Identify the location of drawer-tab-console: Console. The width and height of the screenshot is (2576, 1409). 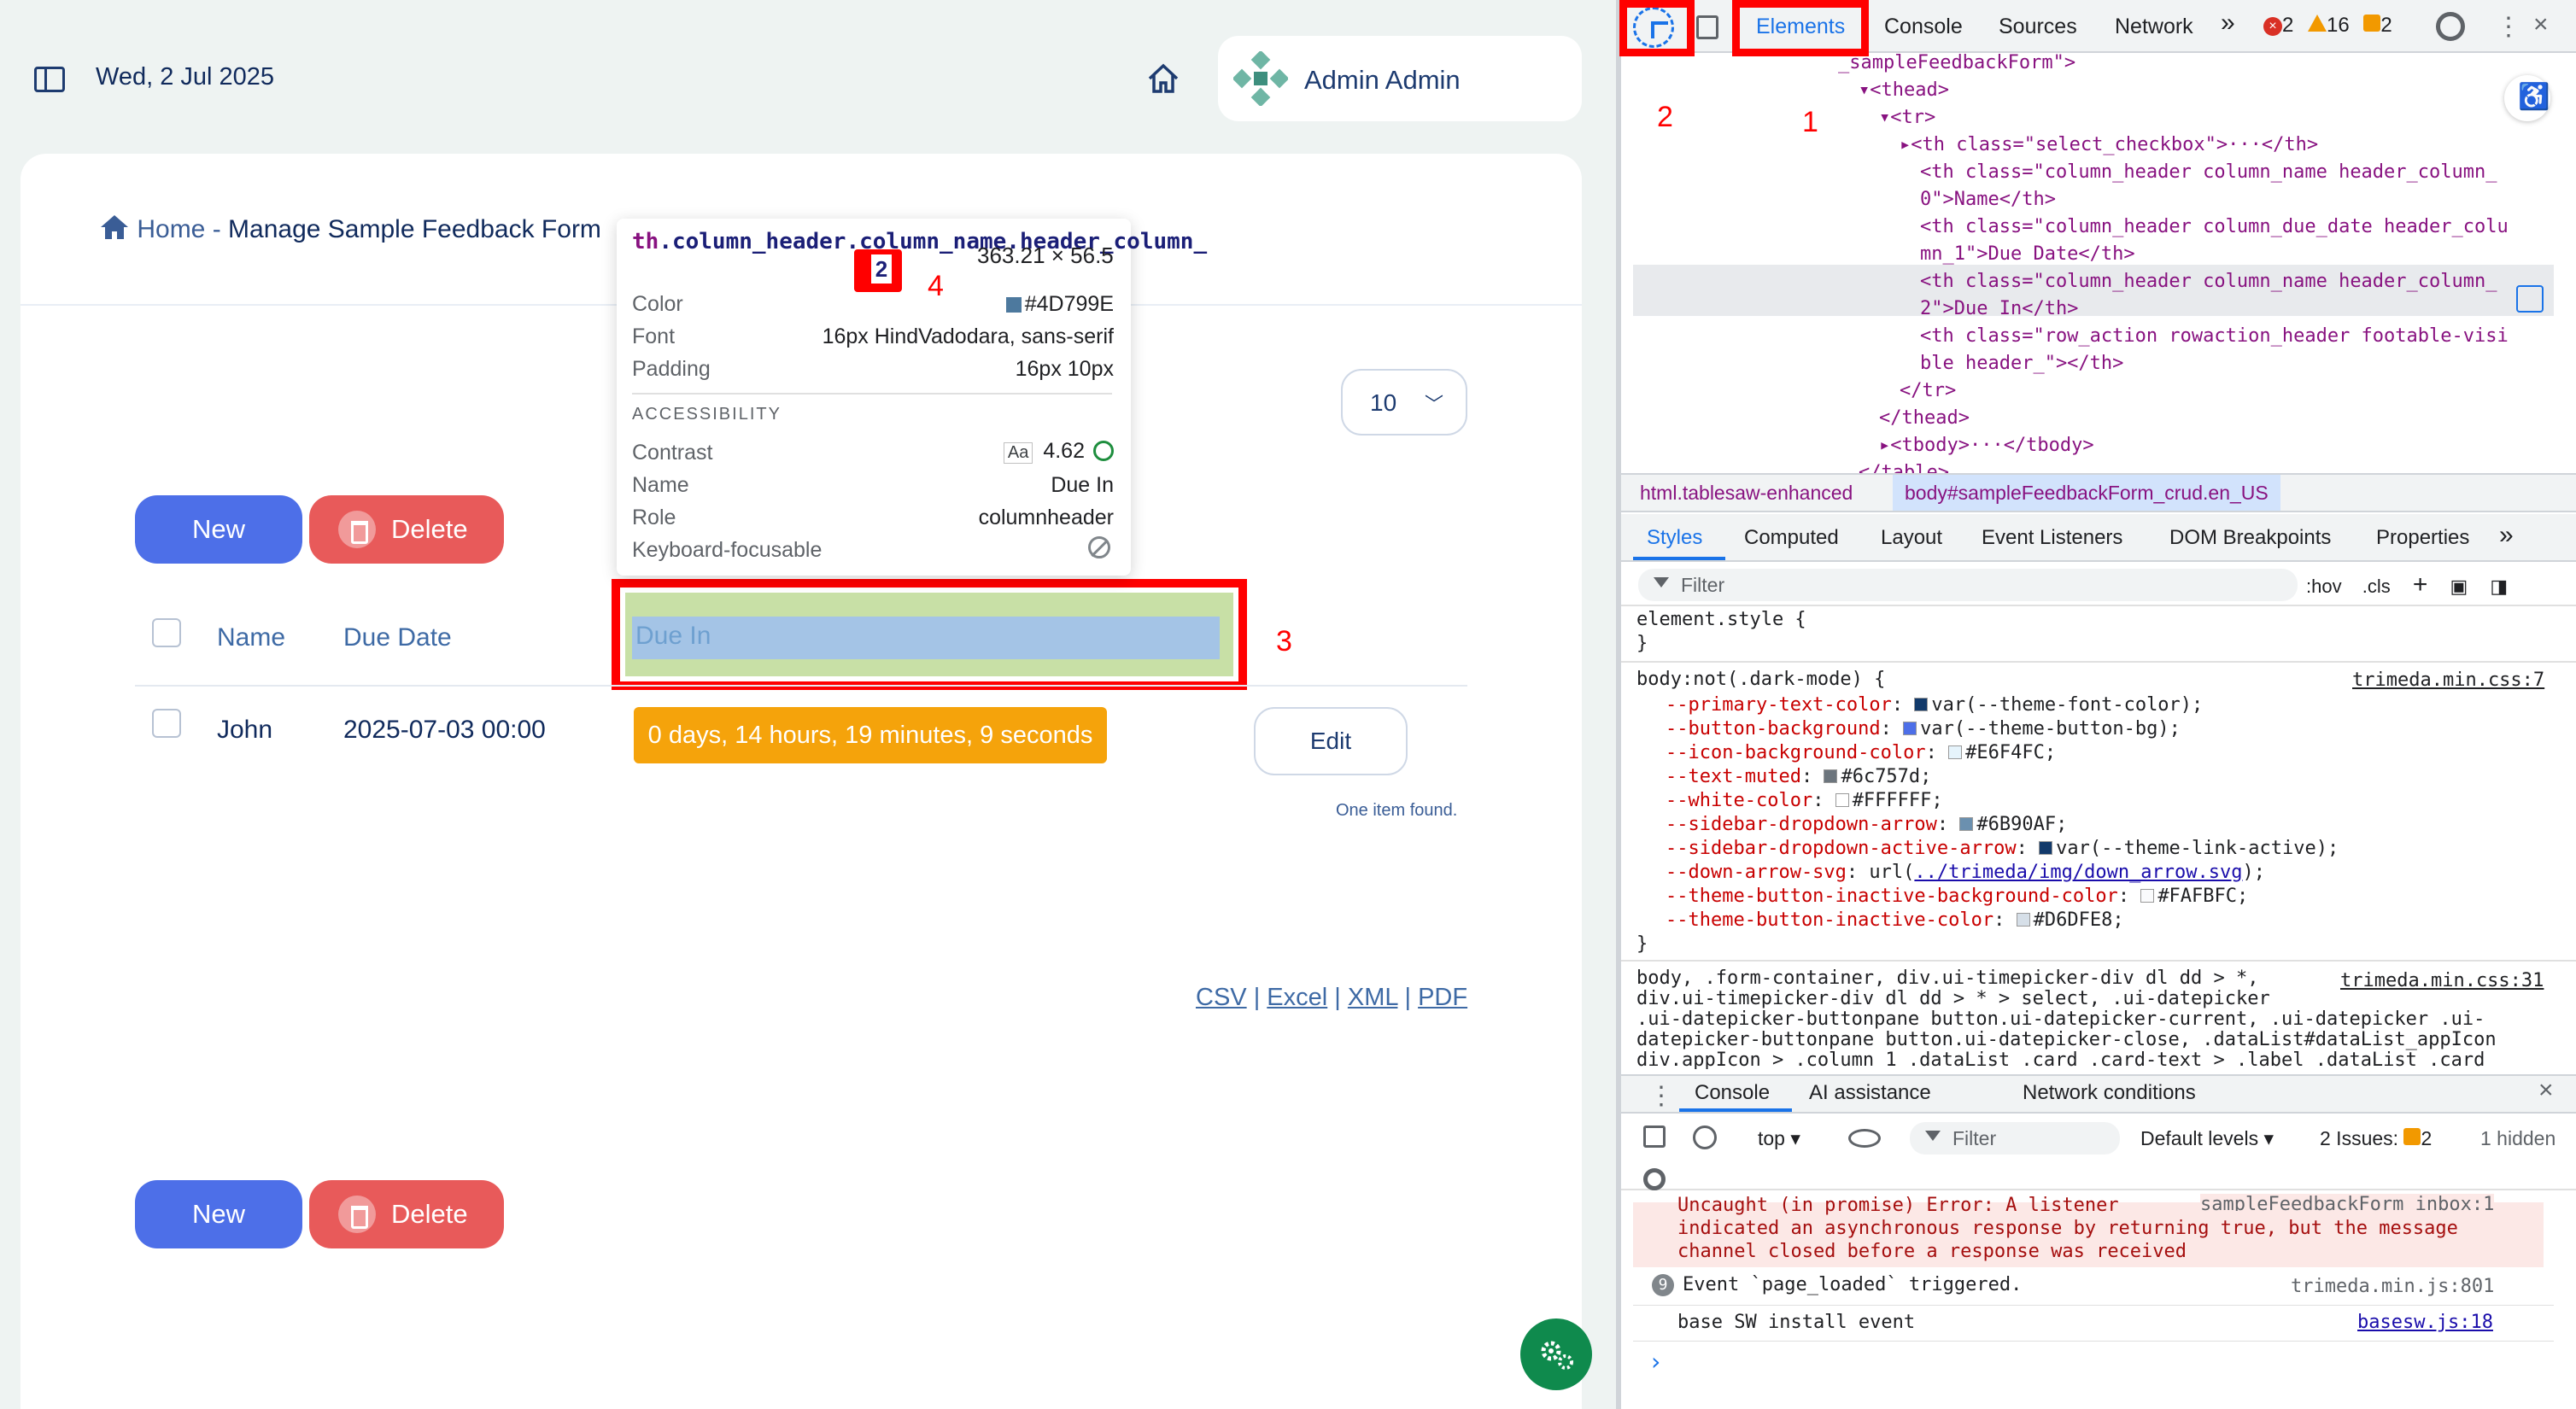
(1732, 1093).